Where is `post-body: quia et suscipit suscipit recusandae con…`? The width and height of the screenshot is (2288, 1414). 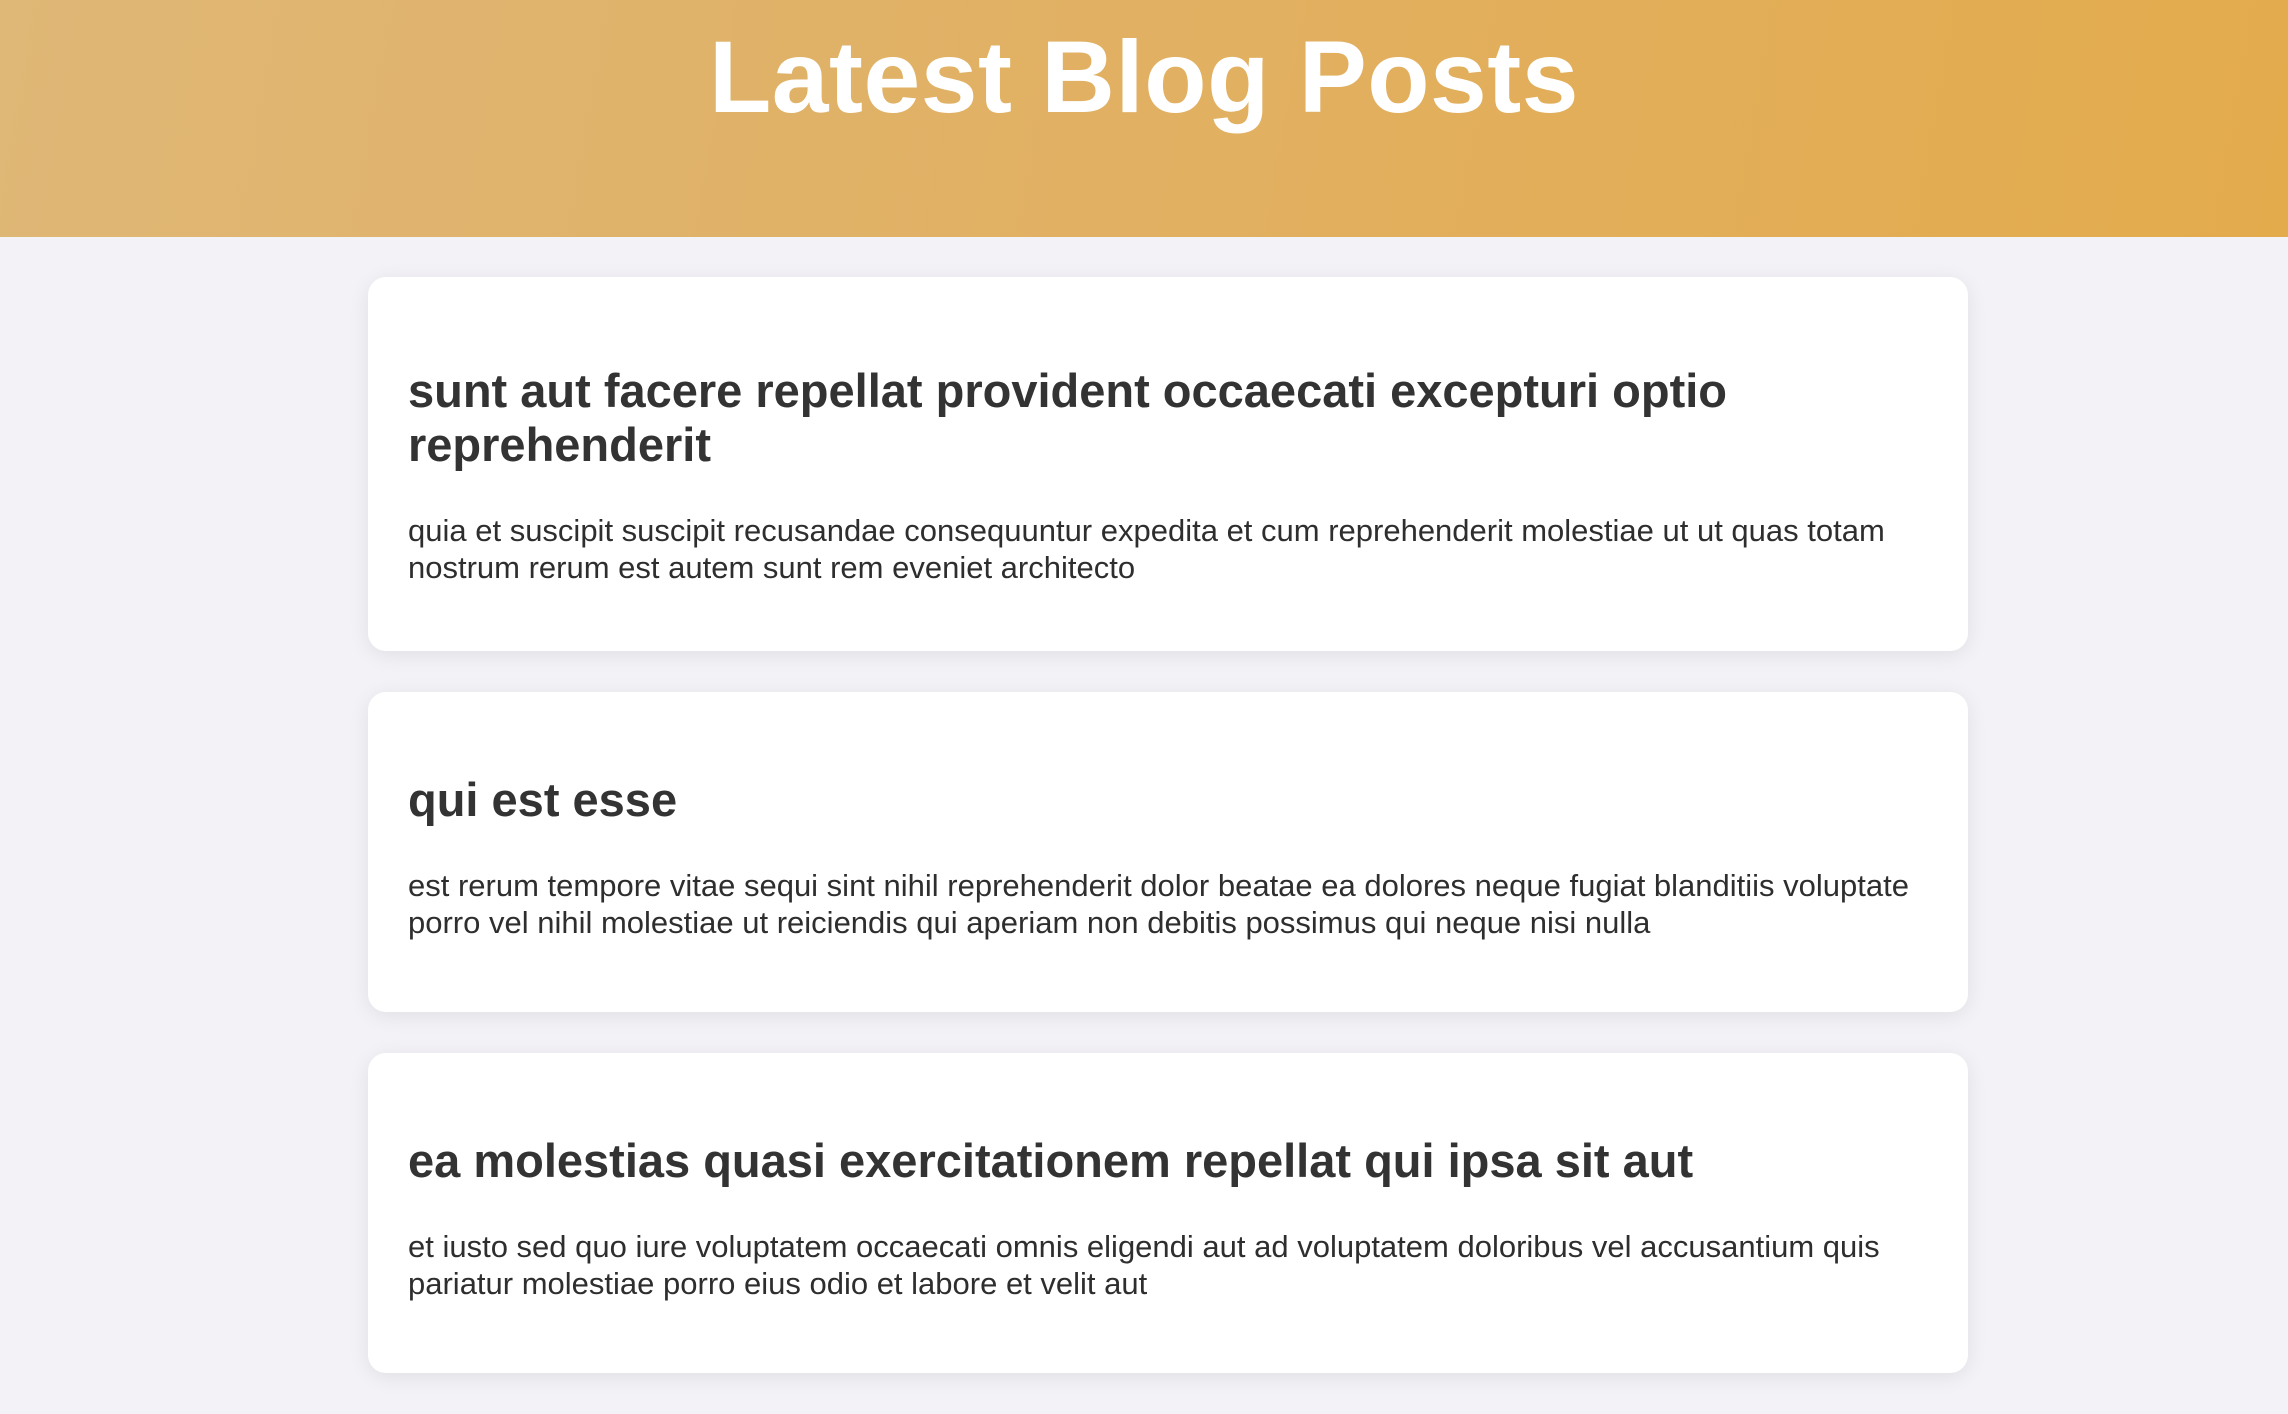 post-body: quia et suscipit suscipit recusandae con… is located at coordinates (1146, 549).